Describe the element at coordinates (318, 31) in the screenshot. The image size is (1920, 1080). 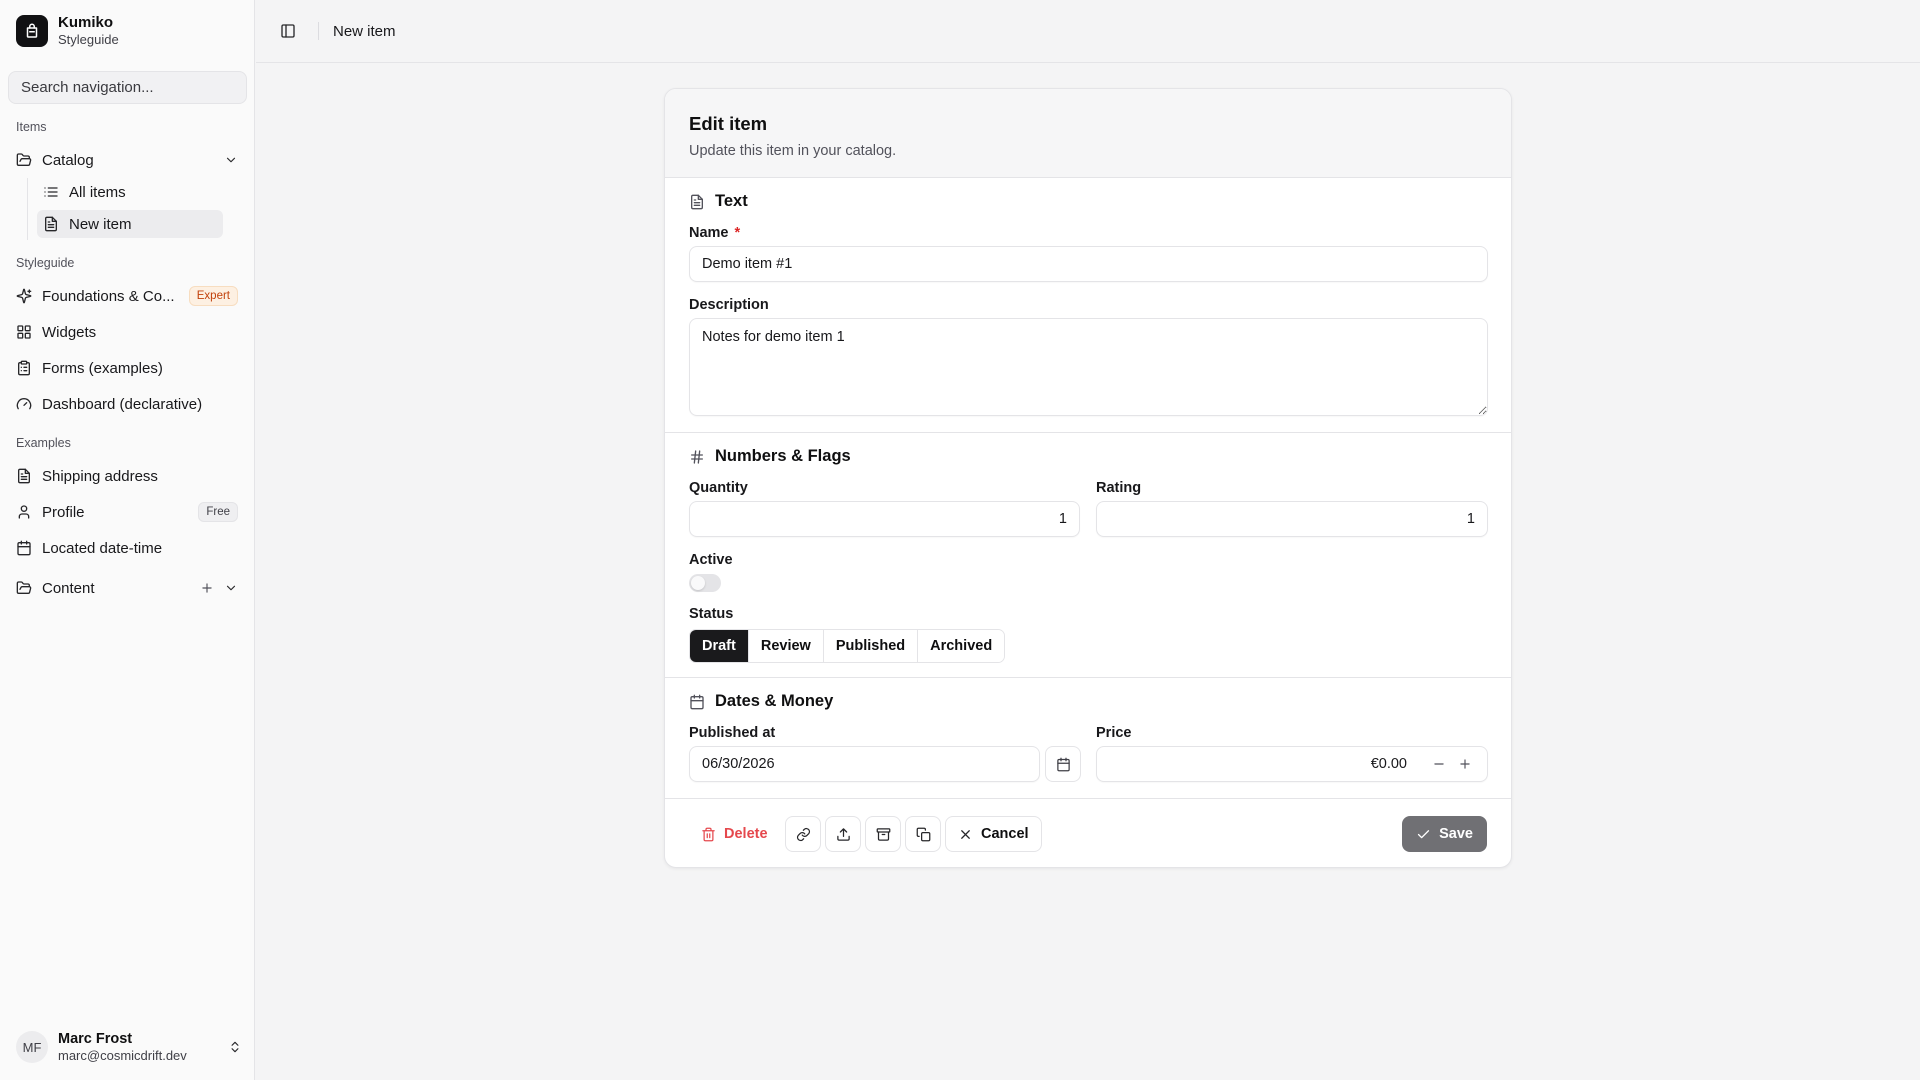
I see `breadcrumb-separator` at that location.